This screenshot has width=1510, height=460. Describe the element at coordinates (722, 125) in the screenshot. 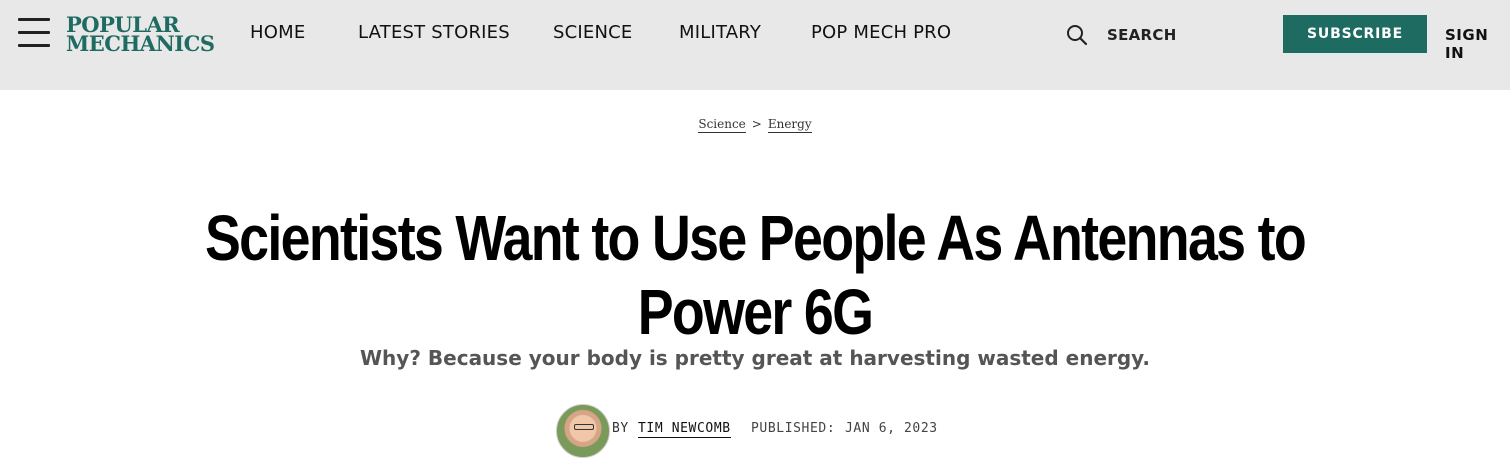

I see `breadcrumb-science: Science` at that location.